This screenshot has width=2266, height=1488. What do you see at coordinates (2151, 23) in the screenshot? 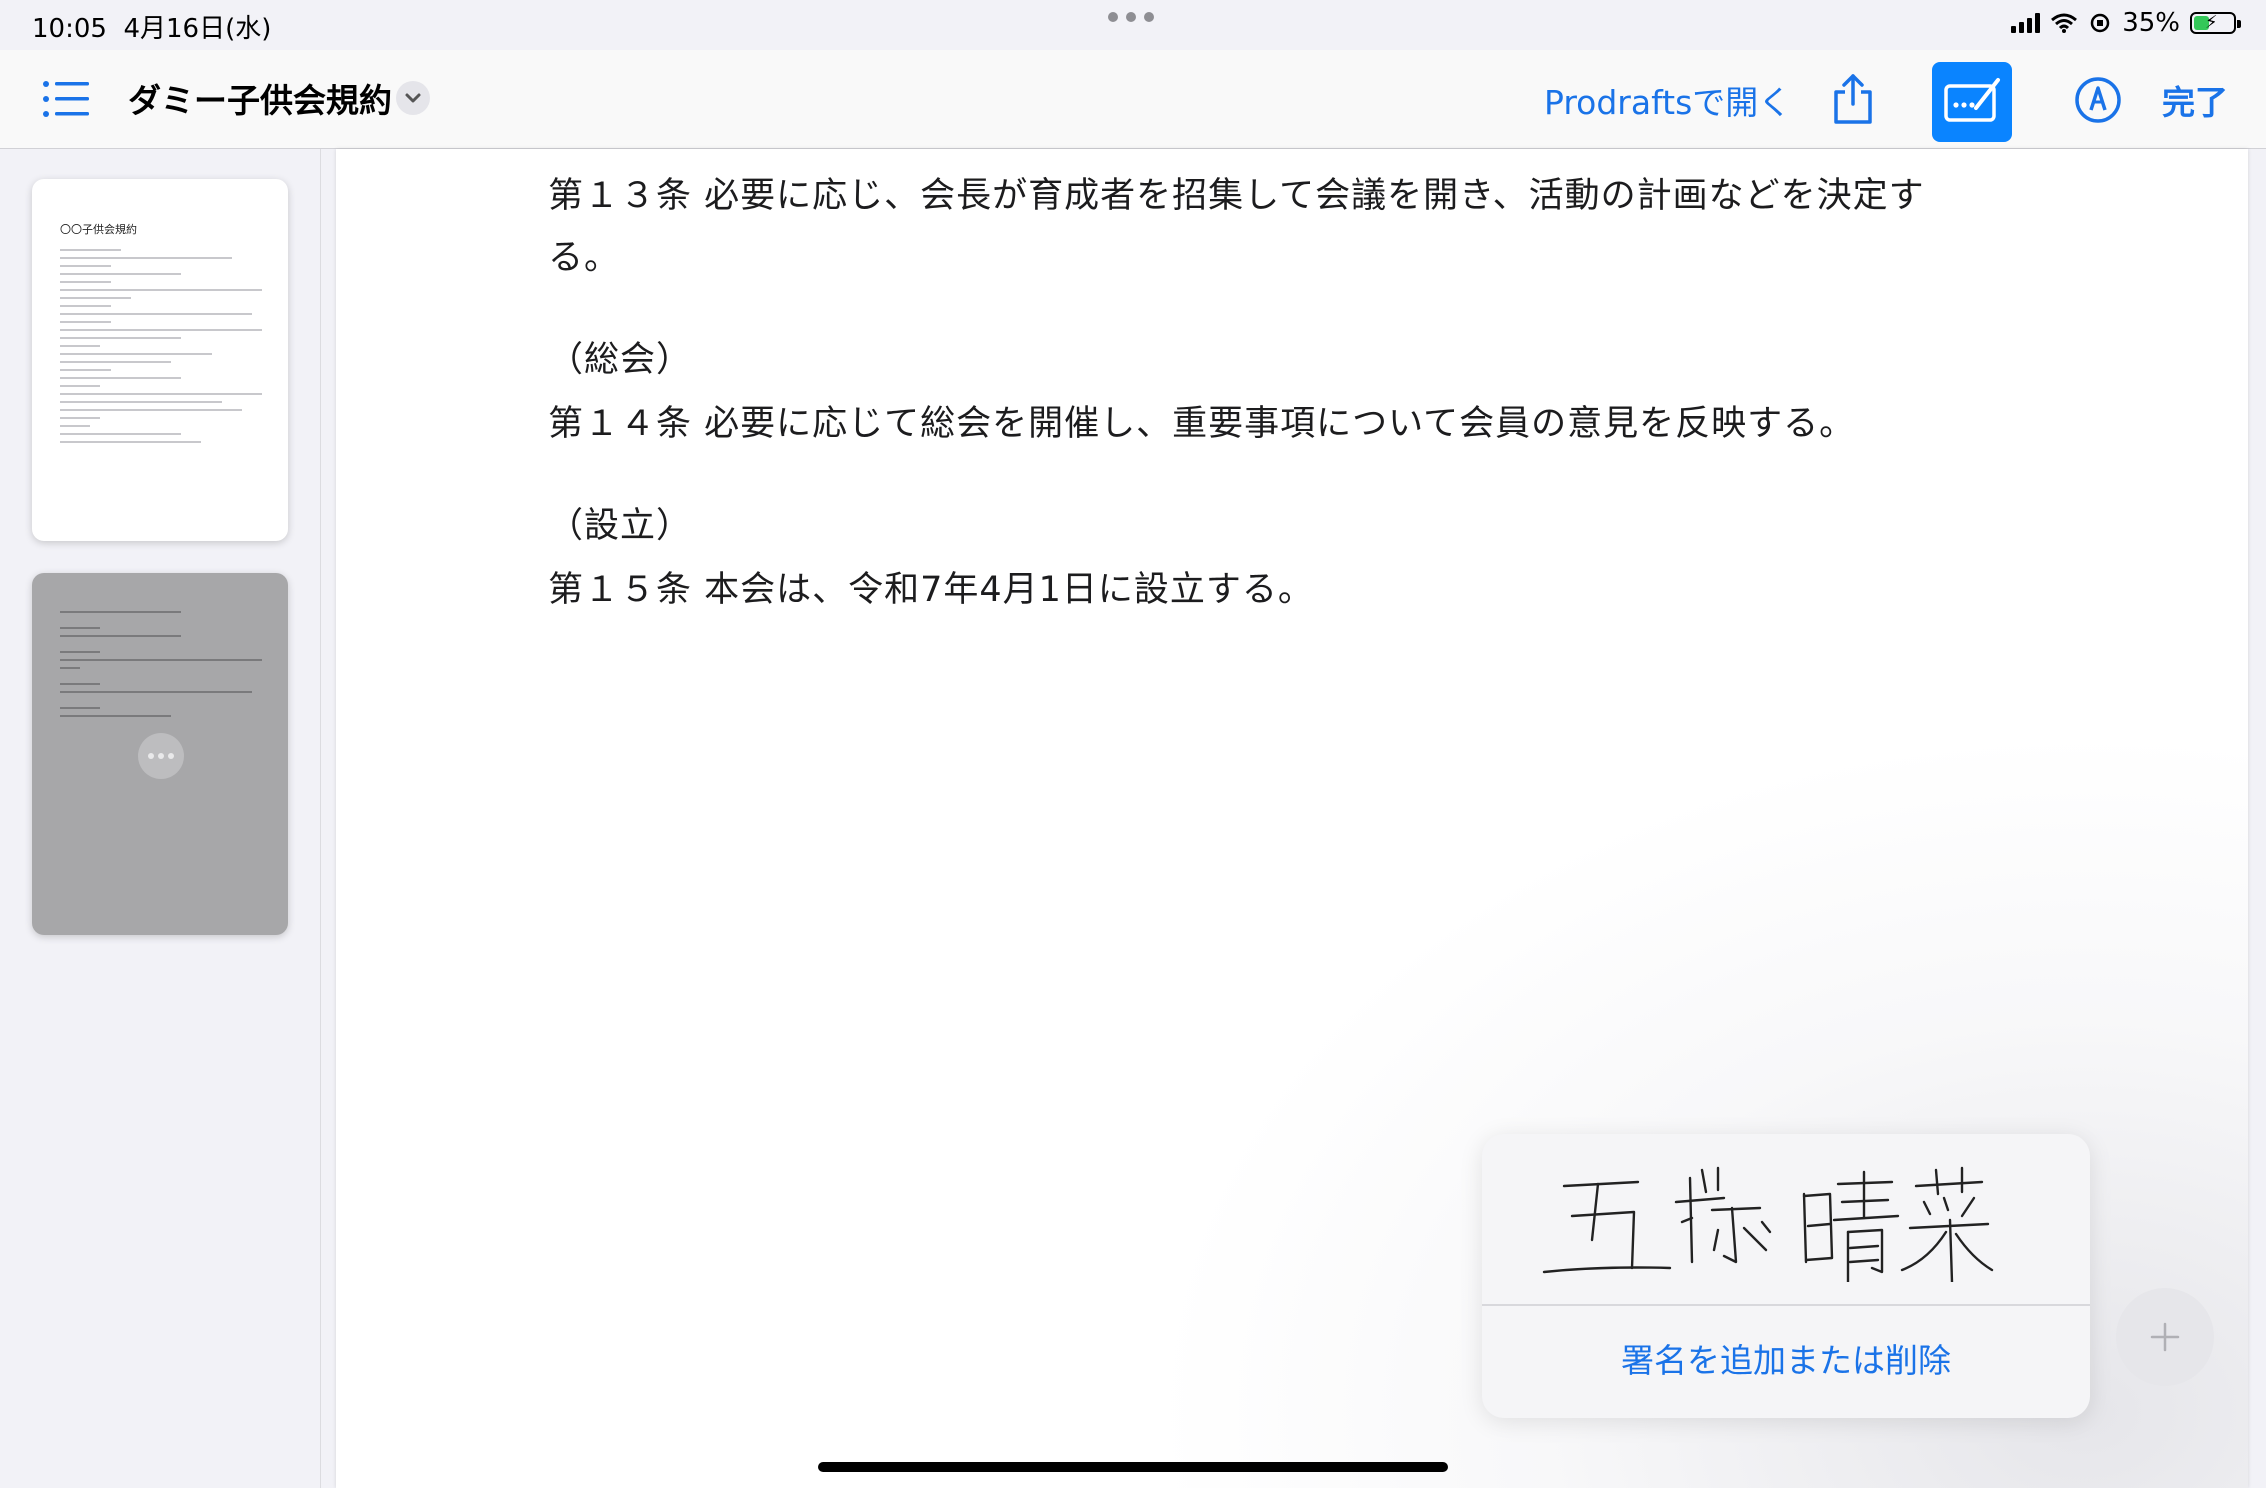
I see `battery-percent: 35%` at bounding box center [2151, 23].